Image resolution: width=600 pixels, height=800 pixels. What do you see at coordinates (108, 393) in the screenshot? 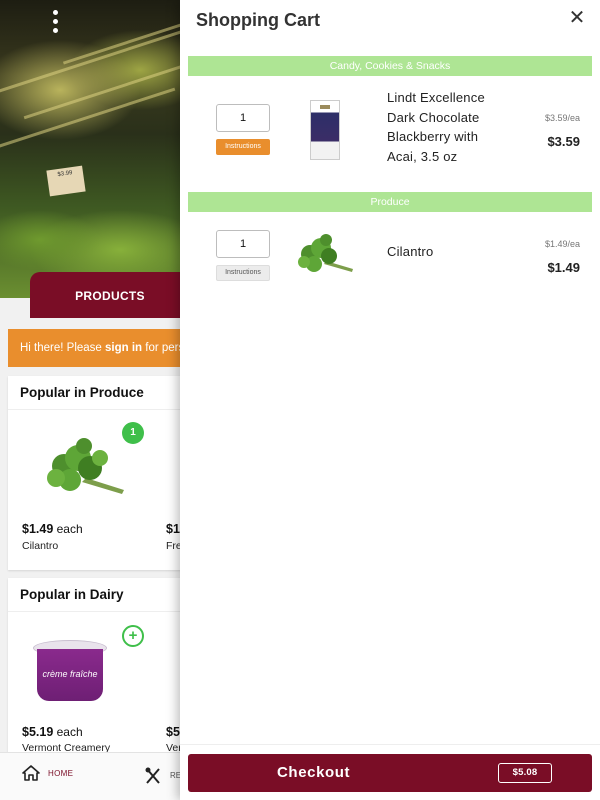
I see `popular-produce-title: Popular in Produce` at bounding box center [108, 393].